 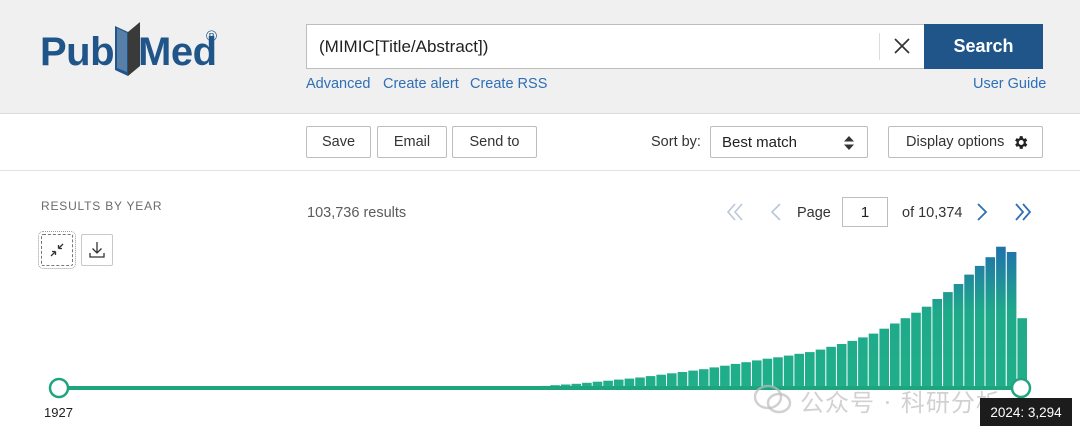 What do you see at coordinates (102, 206) in the screenshot?
I see `results-by-year-label: RESULTS BY YEAR` at bounding box center [102, 206].